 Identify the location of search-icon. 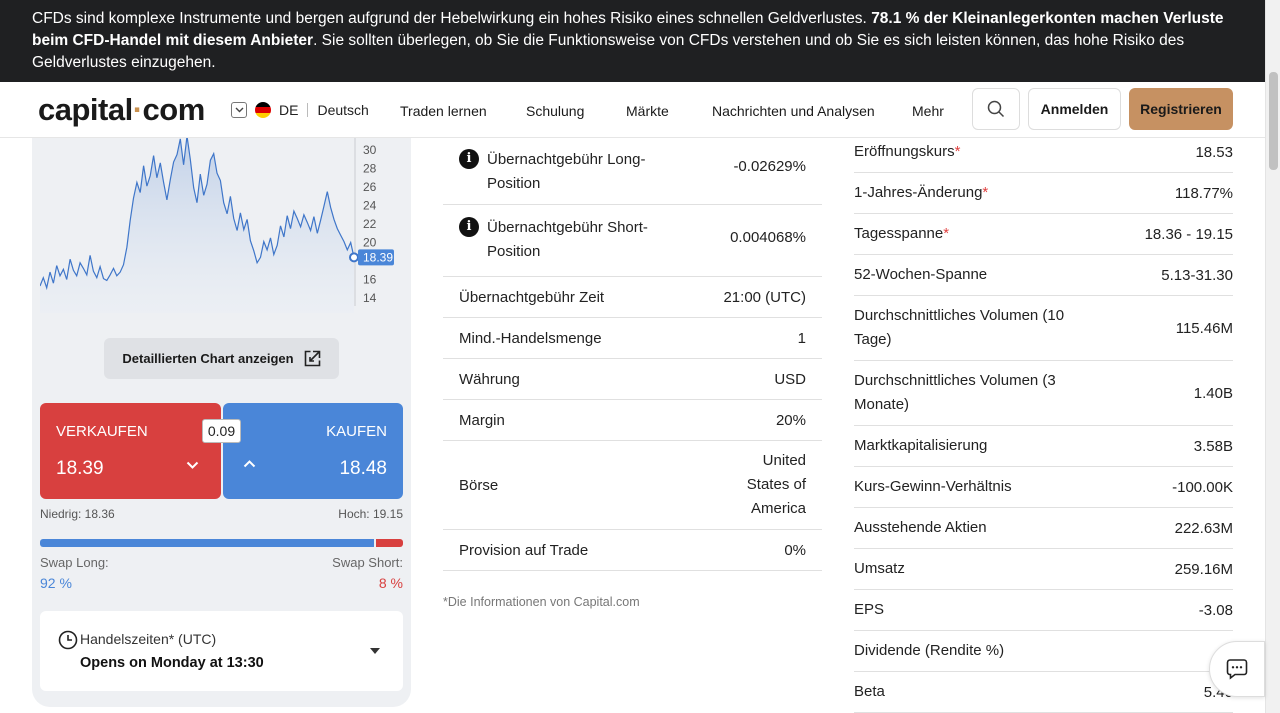
(996, 109).